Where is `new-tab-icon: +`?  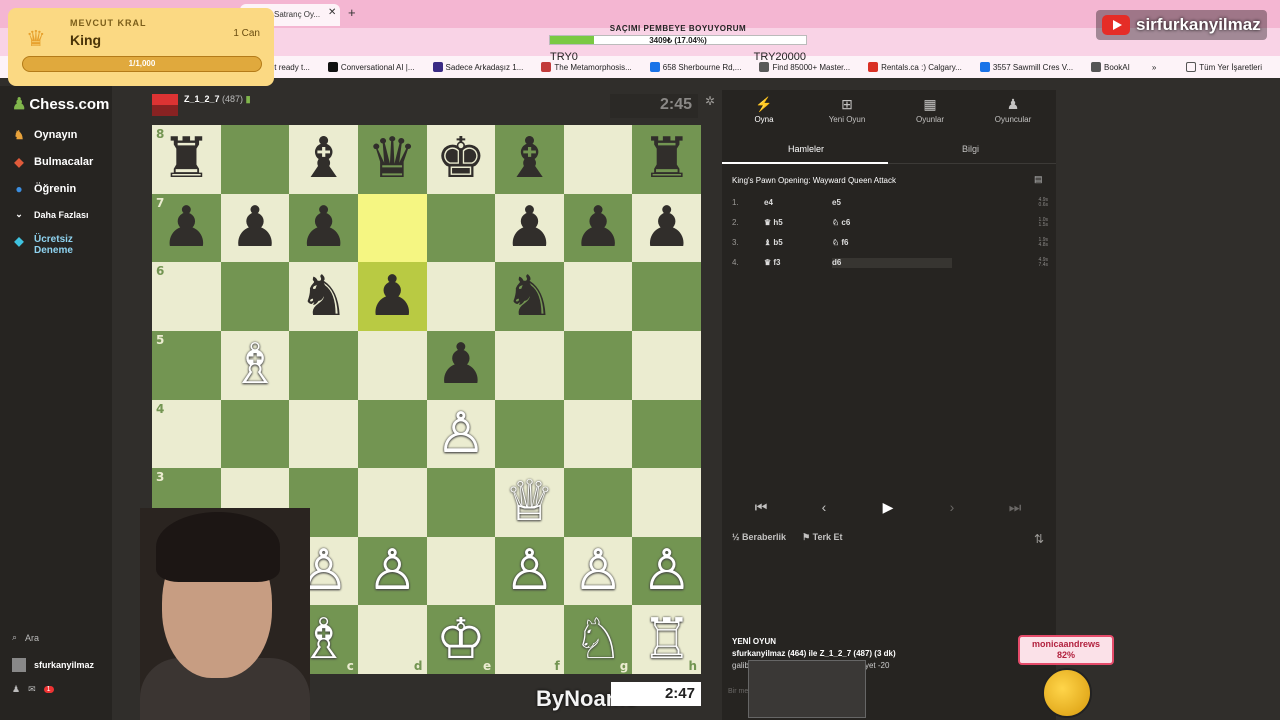
new-tab-icon: + is located at coordinates (352, 12).